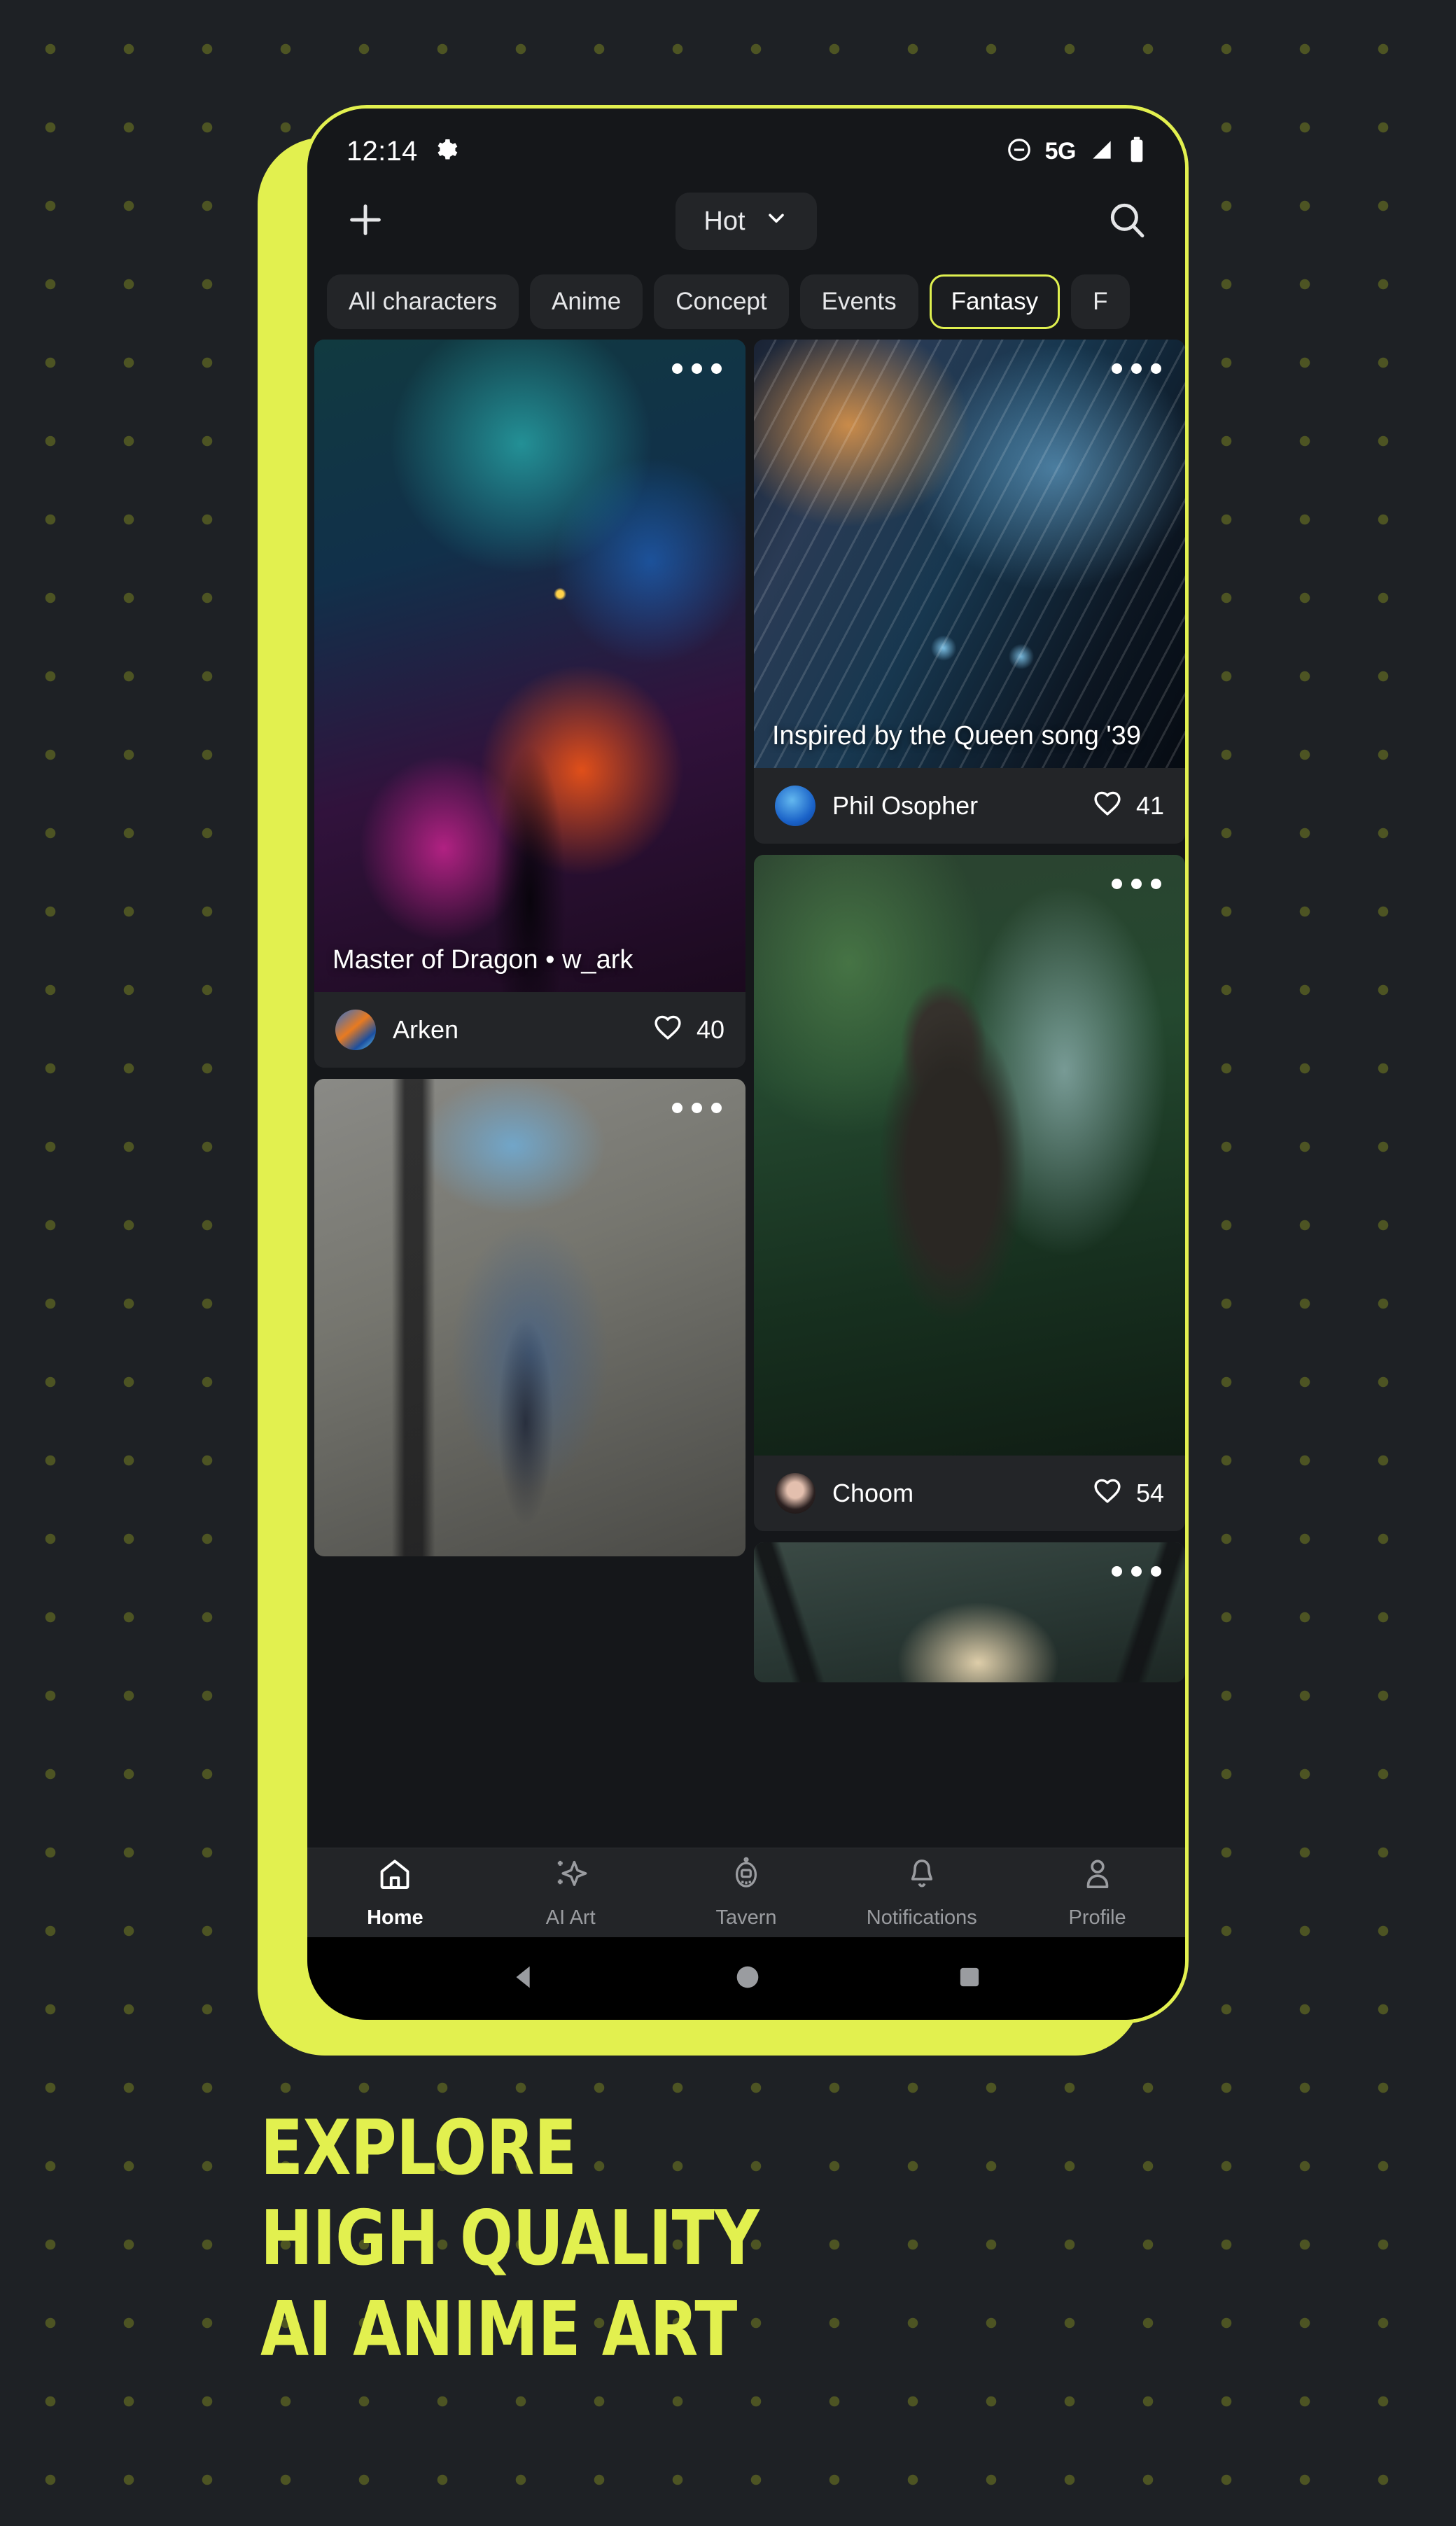  I want to click on artwork-cat, so click(969, 1155).